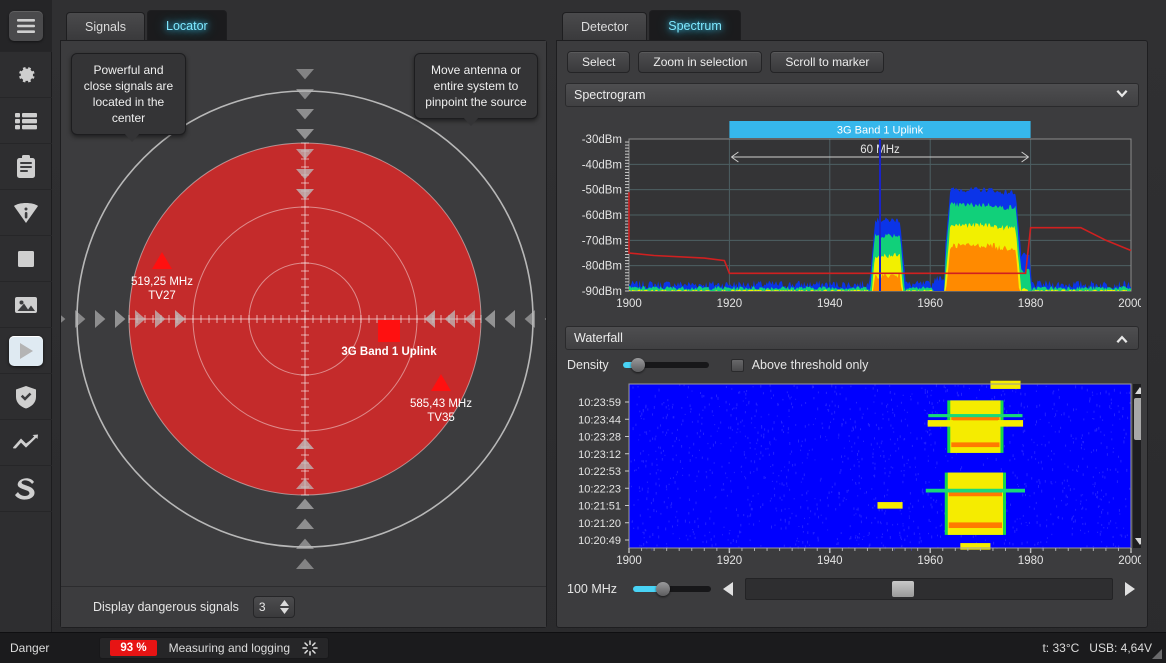 The height and width of the screenshot is (663, 1166). I want to click on svg-text: 10:23:28, so click(599, 438).